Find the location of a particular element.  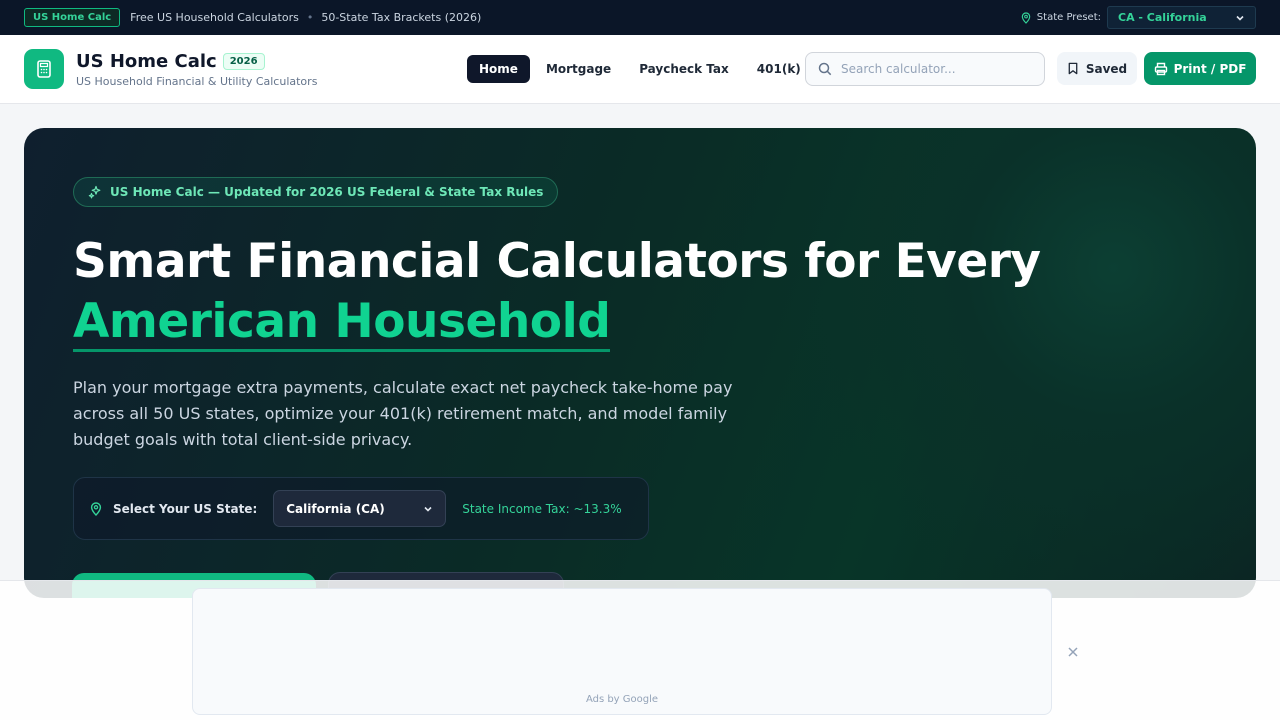

hero-title-line2: American Household is located at coordinates (342, 322).